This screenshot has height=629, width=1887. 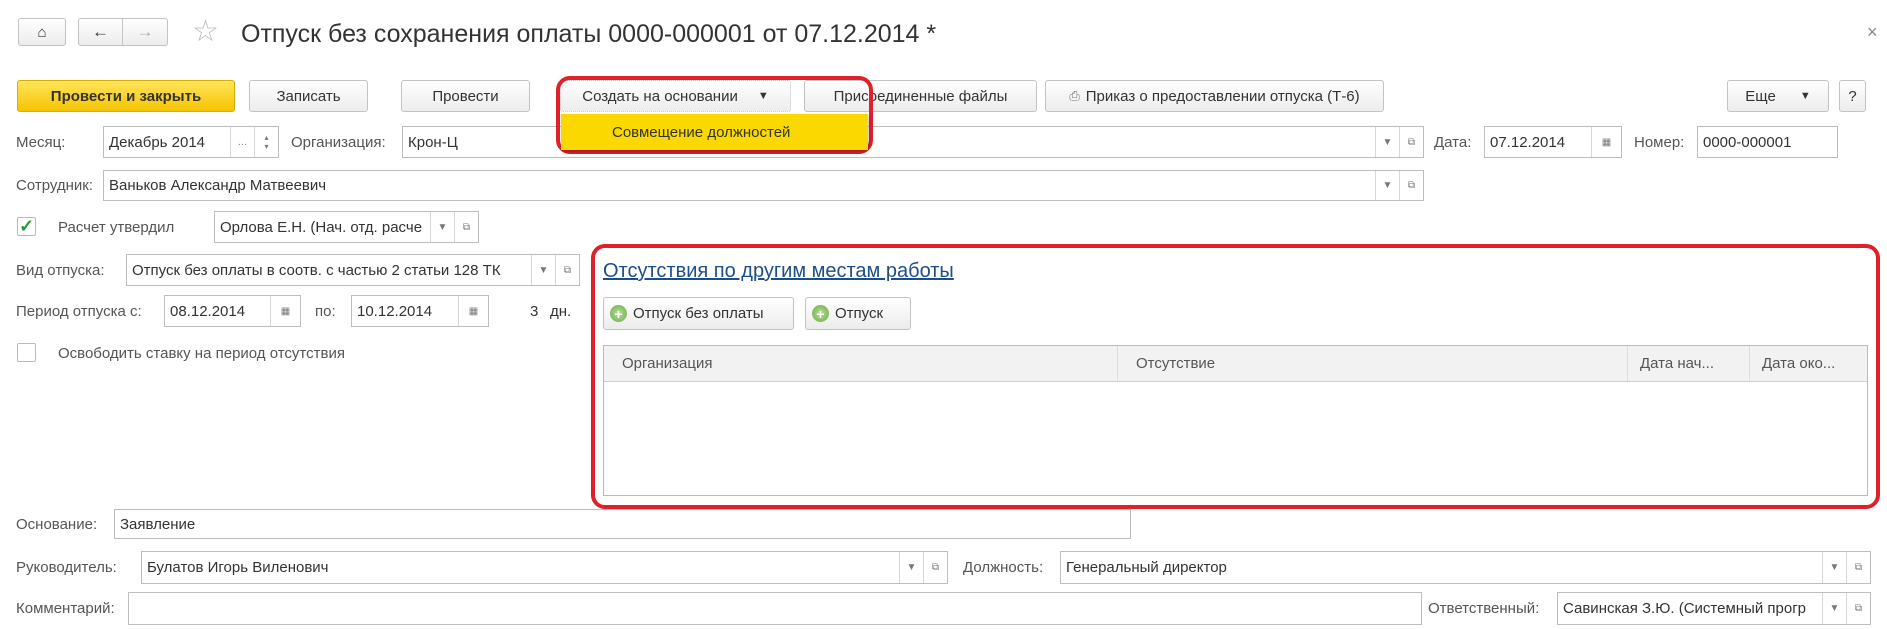 I want to click on add-unpaid-leave-button: + Отпуск без оплаты, so click(x=698, y=313).